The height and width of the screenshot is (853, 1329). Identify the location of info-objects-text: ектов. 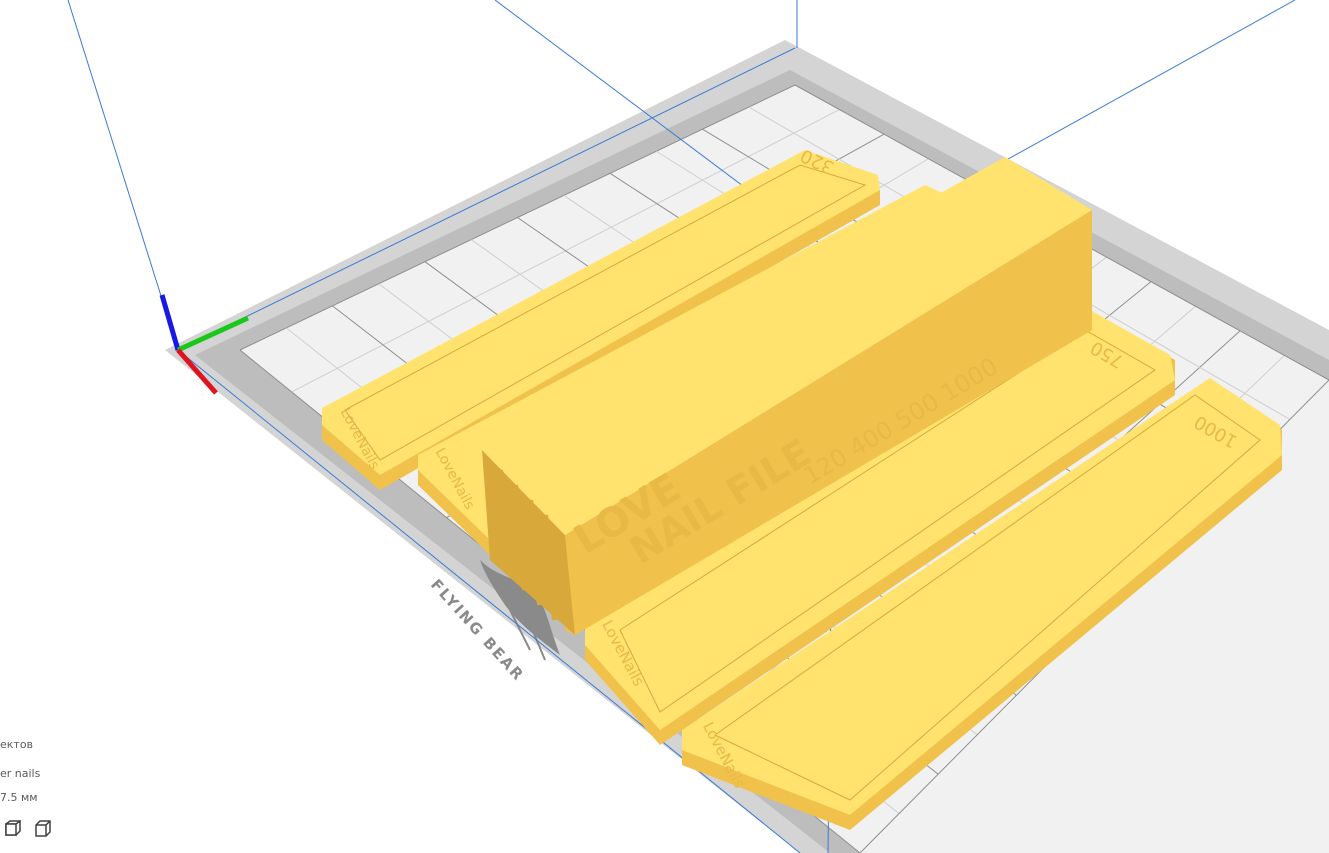
(17, 744).